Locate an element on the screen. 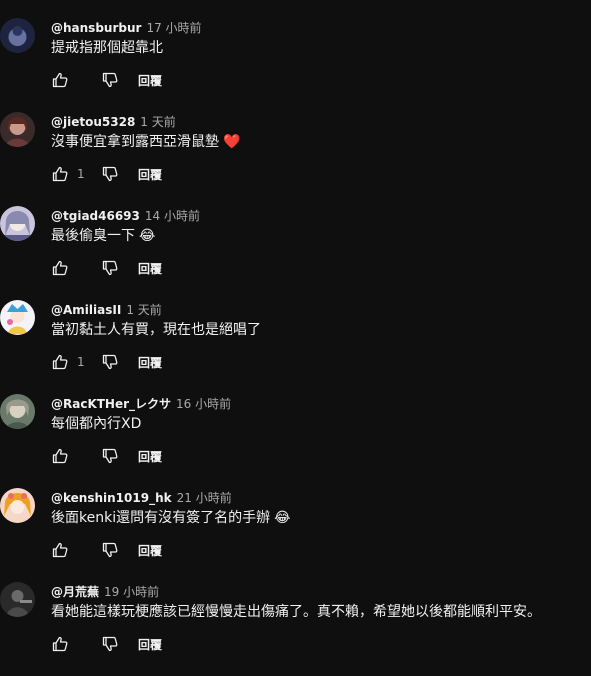 The image size is (591, 676). comment-text: 後面kenki還問有沒有簽了名的手辦 😂 is located at coordinates (170, 518).